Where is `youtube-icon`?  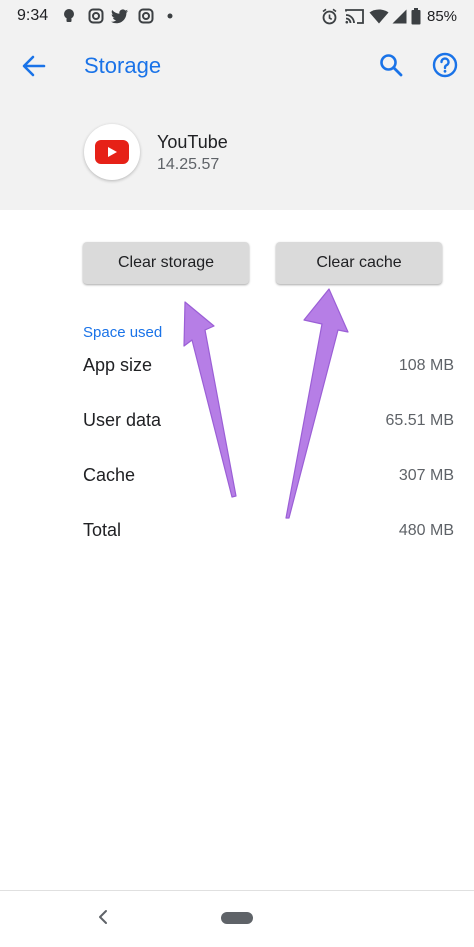
youtube-icon is located at coordinates (112, 152).